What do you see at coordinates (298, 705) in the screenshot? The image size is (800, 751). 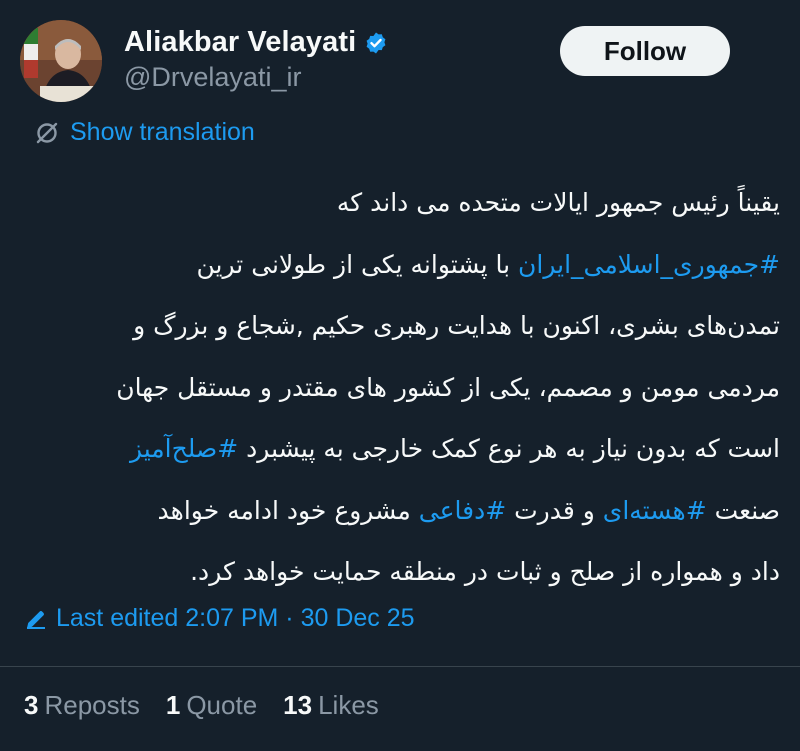 I see `stat-count: 13` at bounding box center [298, 705].